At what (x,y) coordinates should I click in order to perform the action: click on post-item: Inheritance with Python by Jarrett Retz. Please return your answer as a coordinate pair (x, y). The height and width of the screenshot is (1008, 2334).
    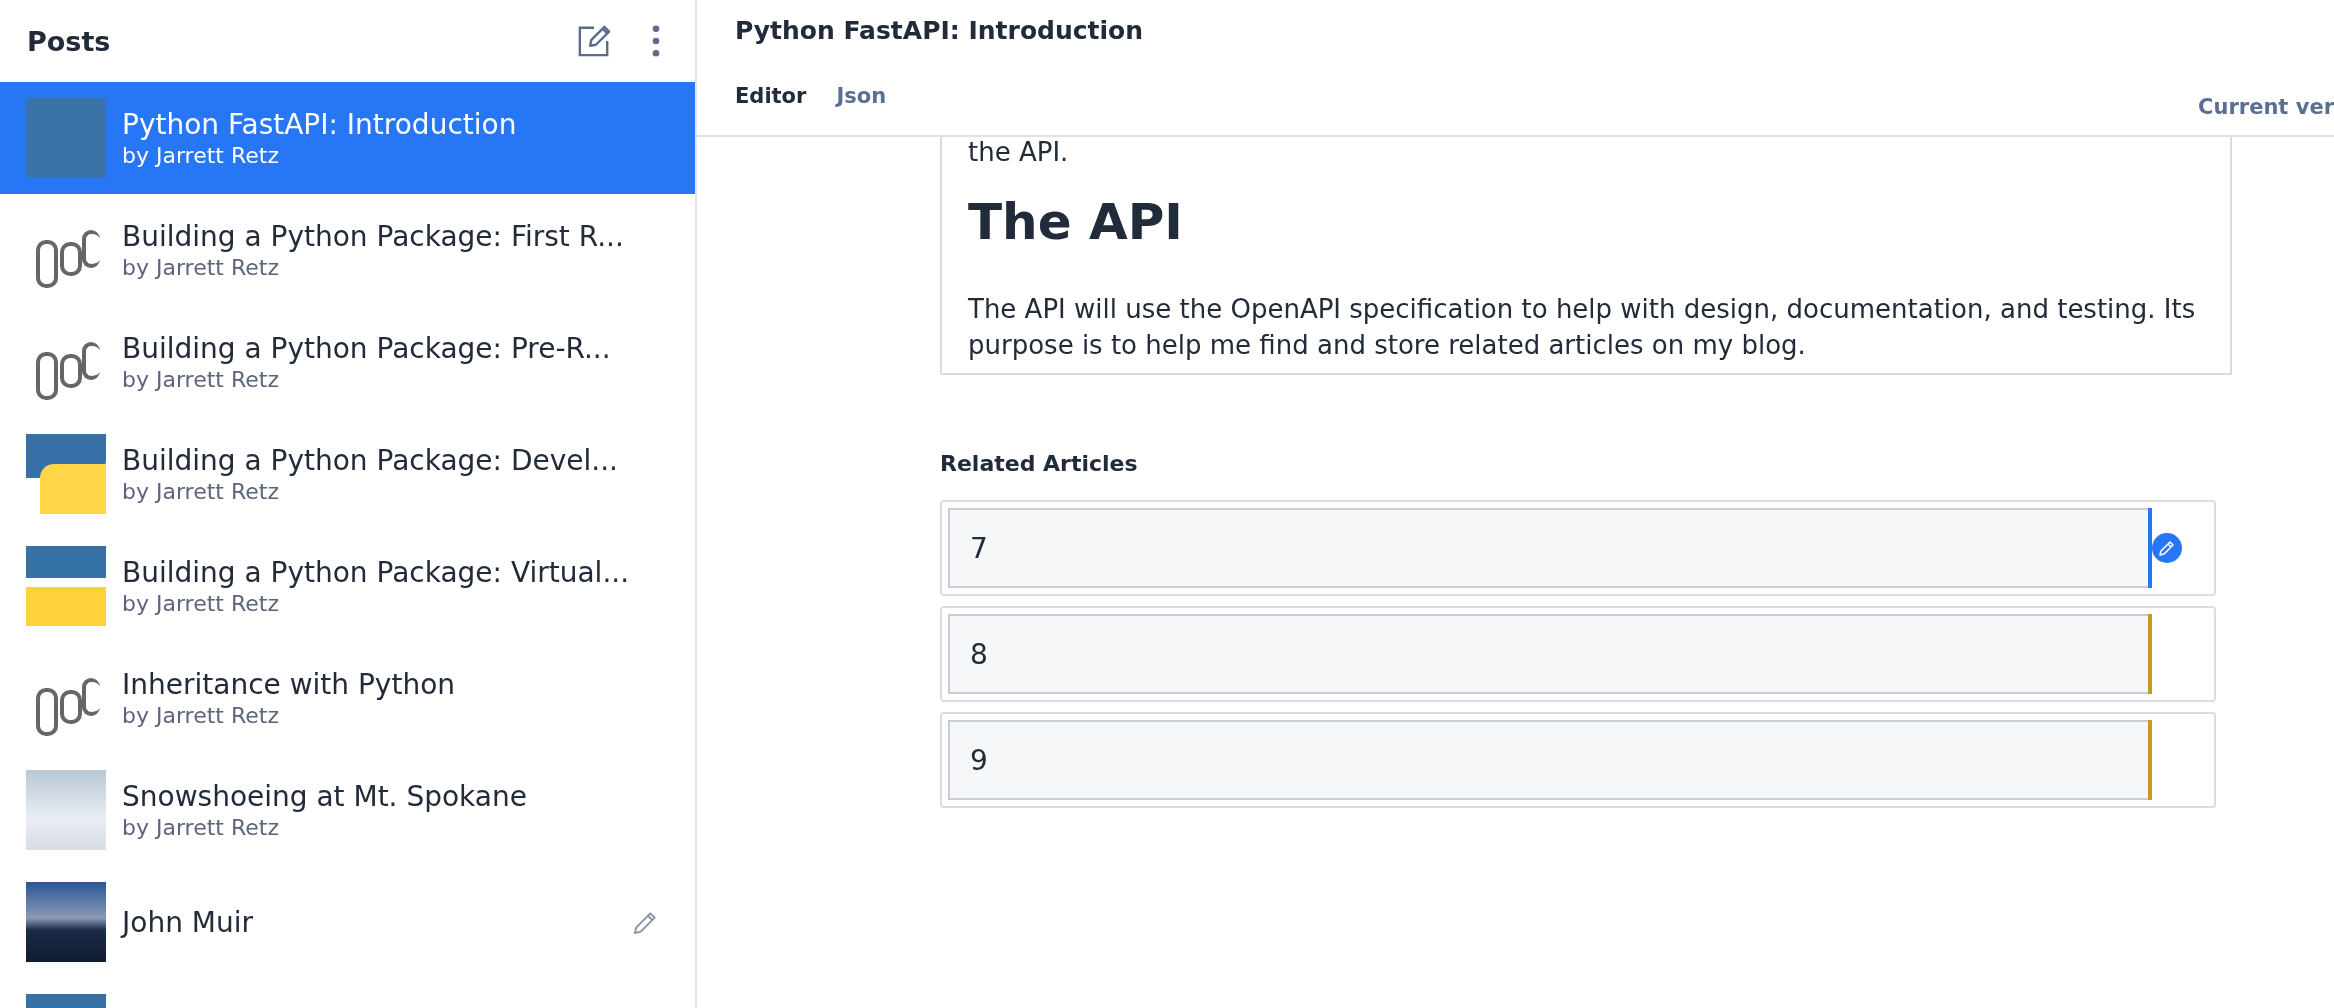
    Looking at the image, I should click on (347, 698).